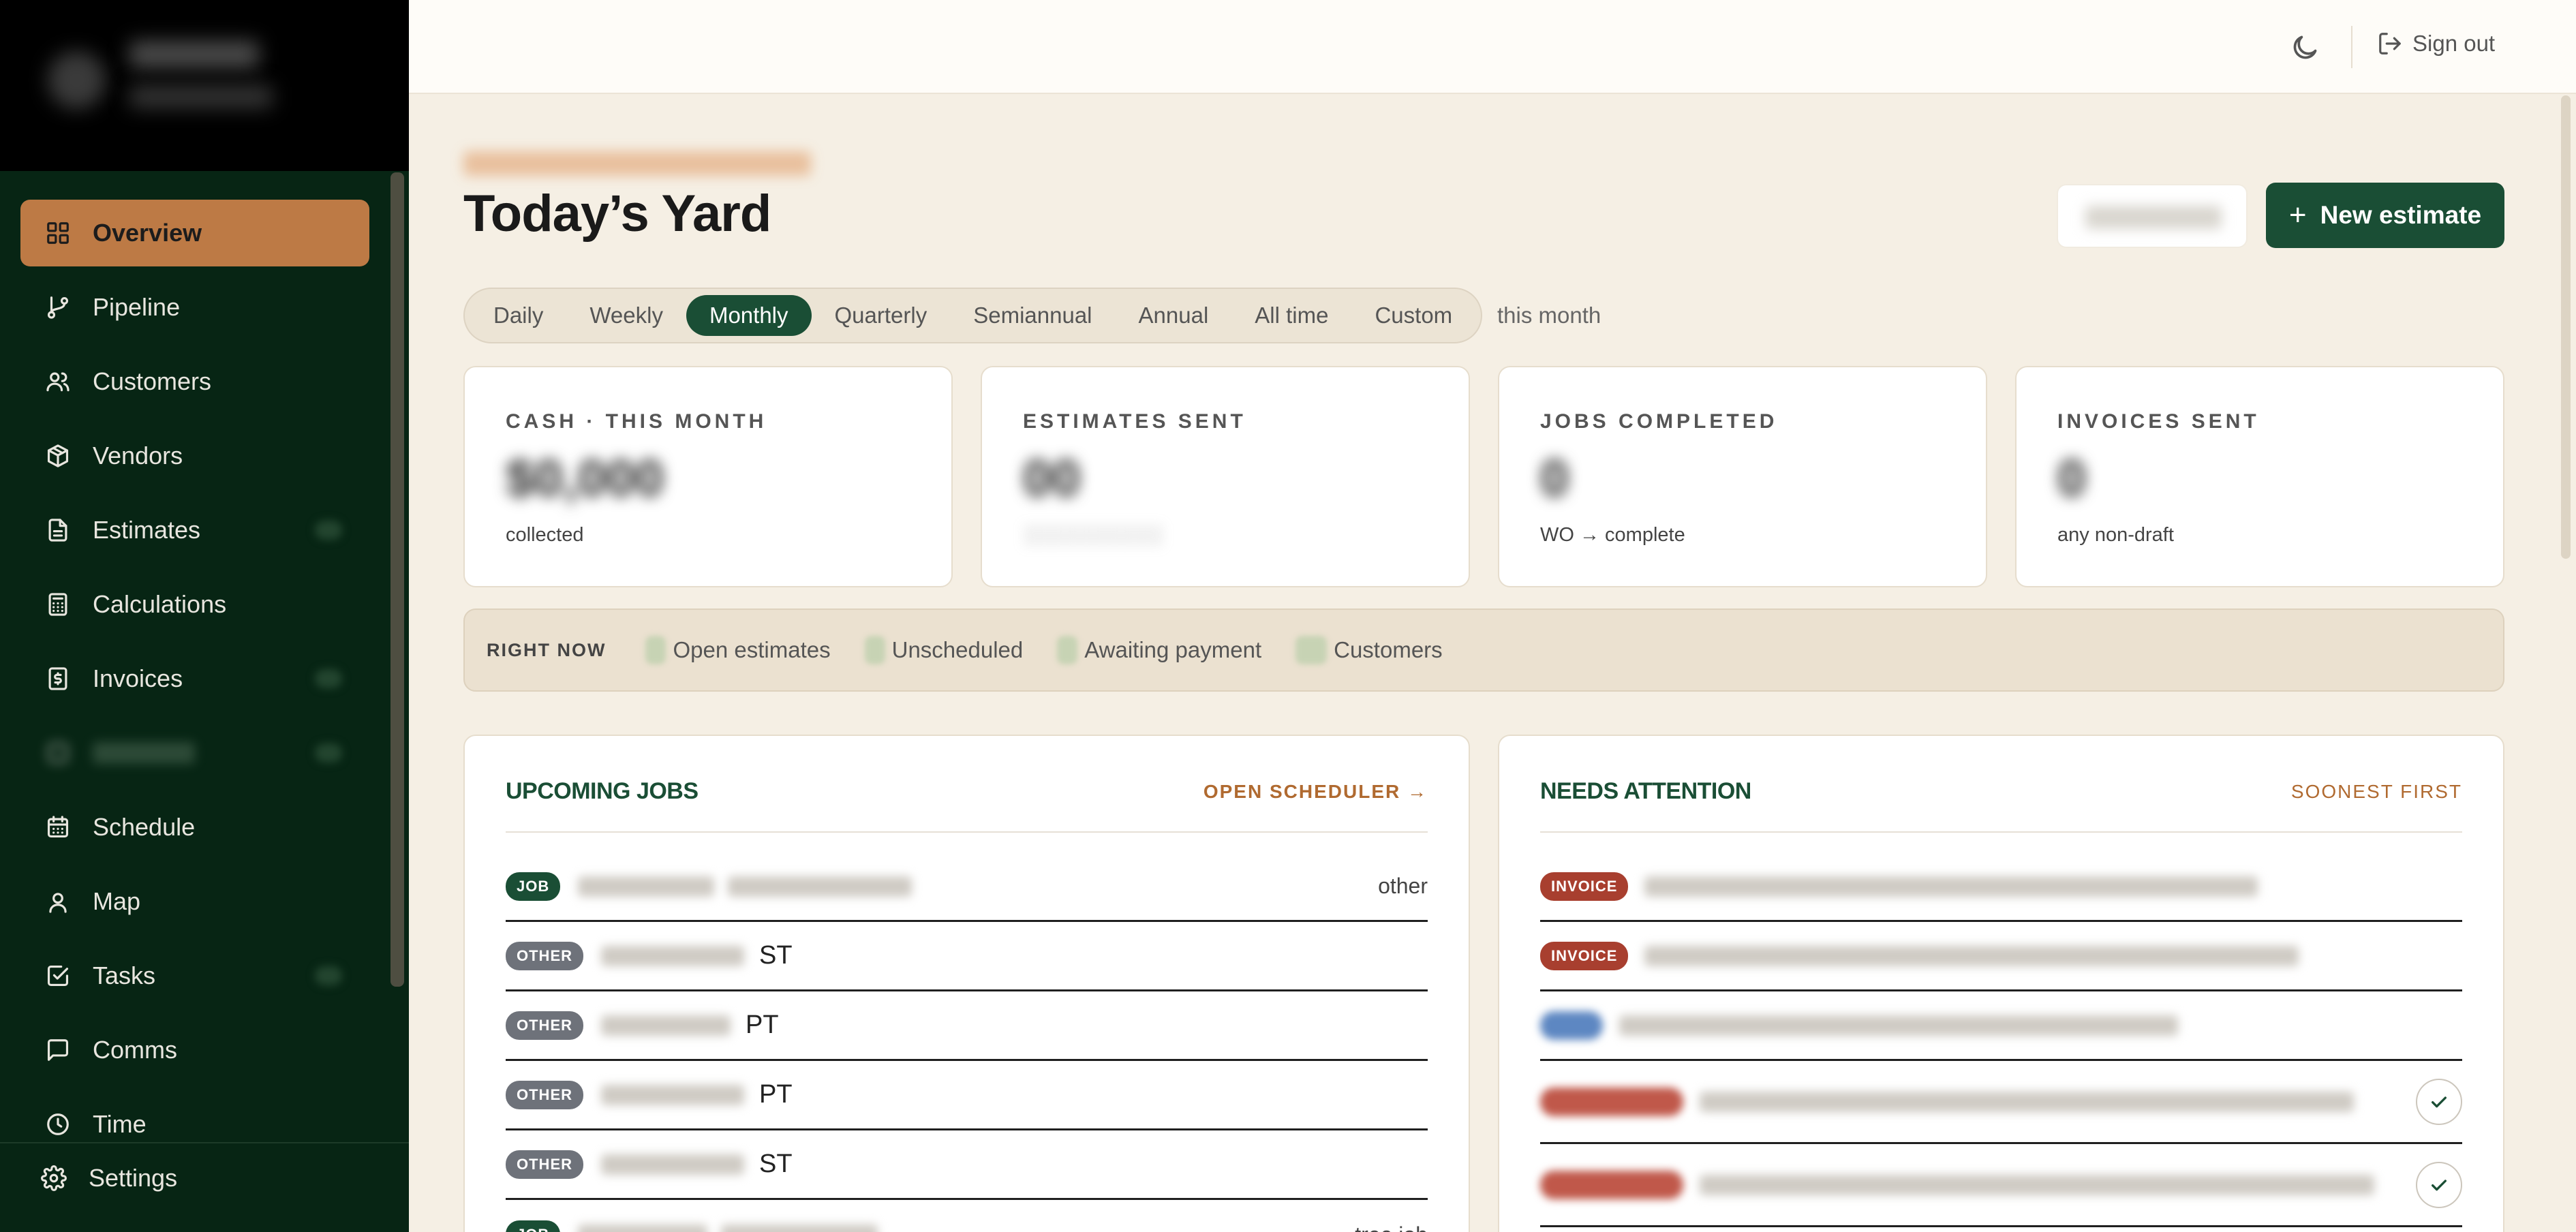 Image resolution: width=2576 pixels, height=1232 pixels. Describe the element at coordinates (2152, 216) in the screenshot. I see `add-customer-button` at that location.